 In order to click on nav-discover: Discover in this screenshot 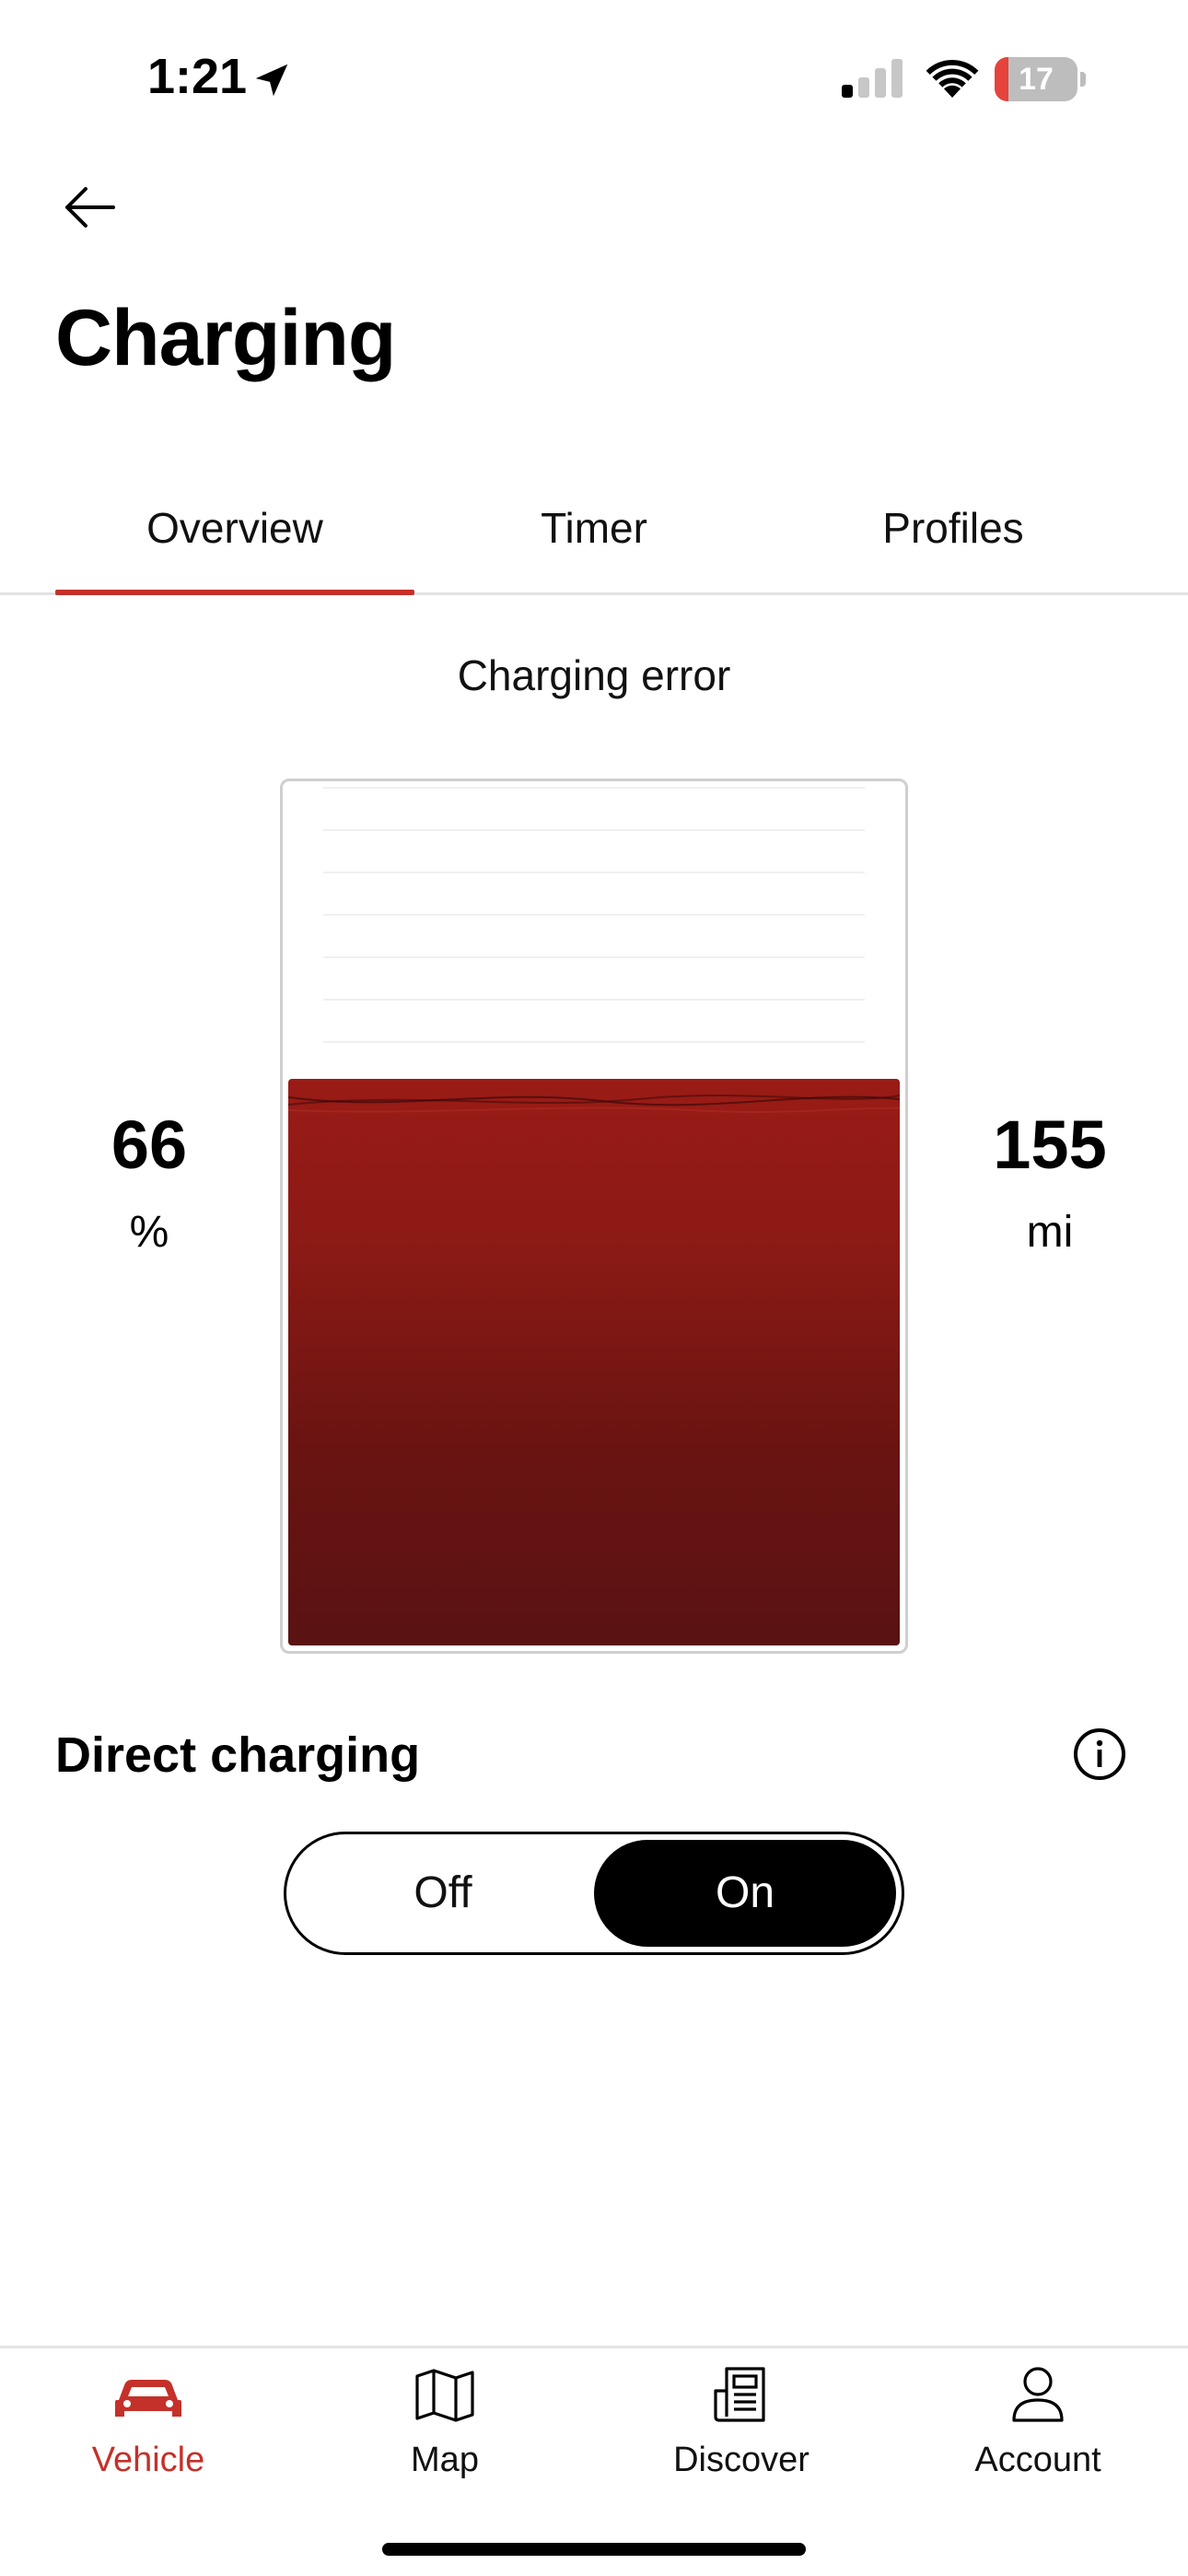, I will do `click(741, 2438)`.